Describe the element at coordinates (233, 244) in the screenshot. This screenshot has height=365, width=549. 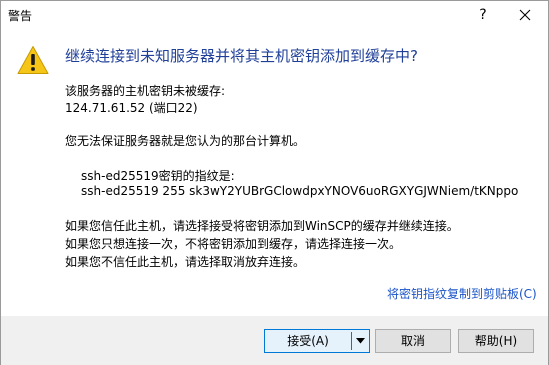
I see `once-instruction: 如果您只想连接一次，不将密钥添加到缓存，请选择连接一次。` at that location.